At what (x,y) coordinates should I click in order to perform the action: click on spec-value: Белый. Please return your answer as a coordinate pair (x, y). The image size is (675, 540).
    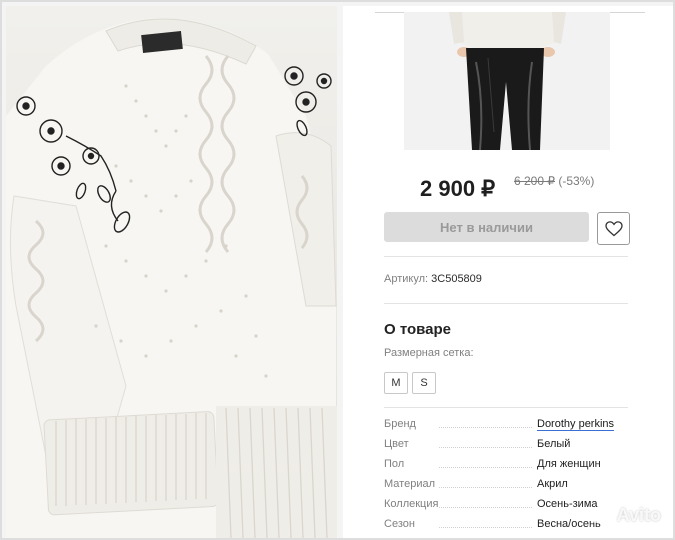
    Looking at the image, I should click on (554, 444).